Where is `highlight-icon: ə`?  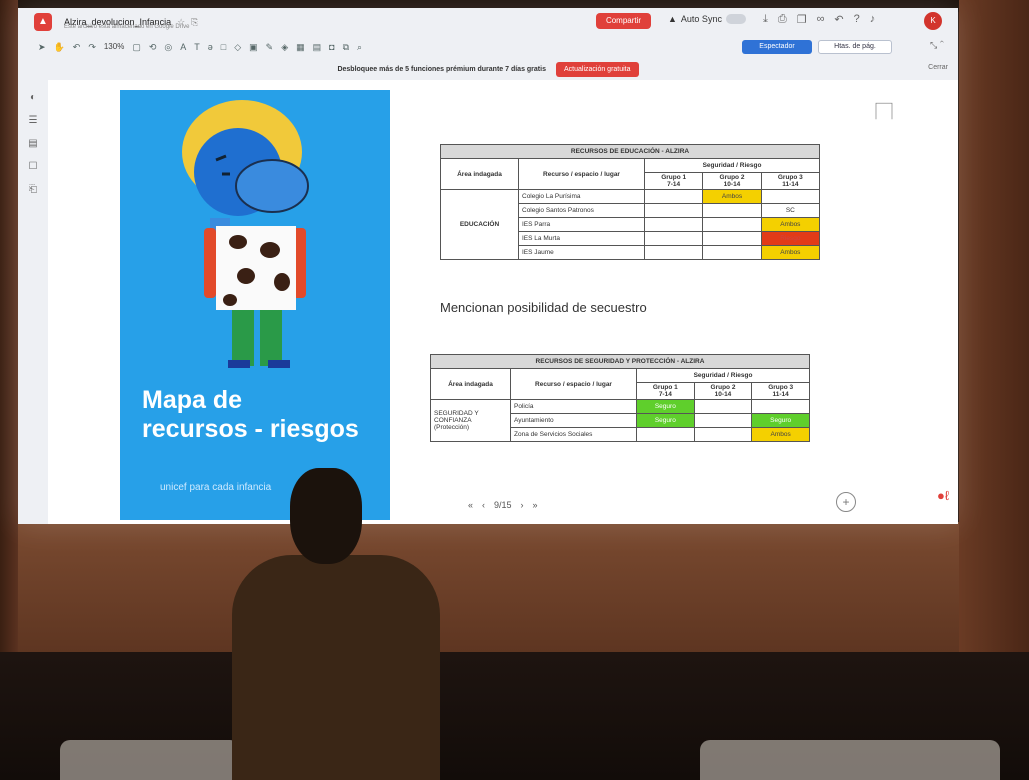 highlight-icon: ə is located at coordinates (210, 47).